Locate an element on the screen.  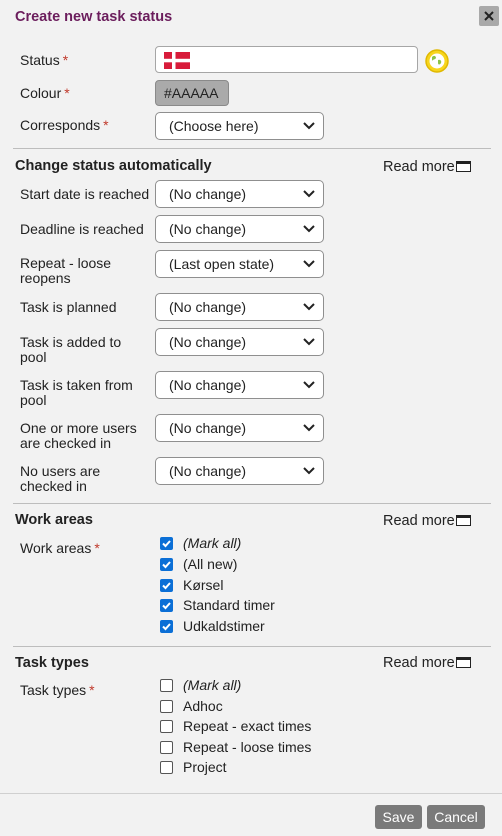
auto-select-taken-pool: (No change) is located at coordinates (239, 385).